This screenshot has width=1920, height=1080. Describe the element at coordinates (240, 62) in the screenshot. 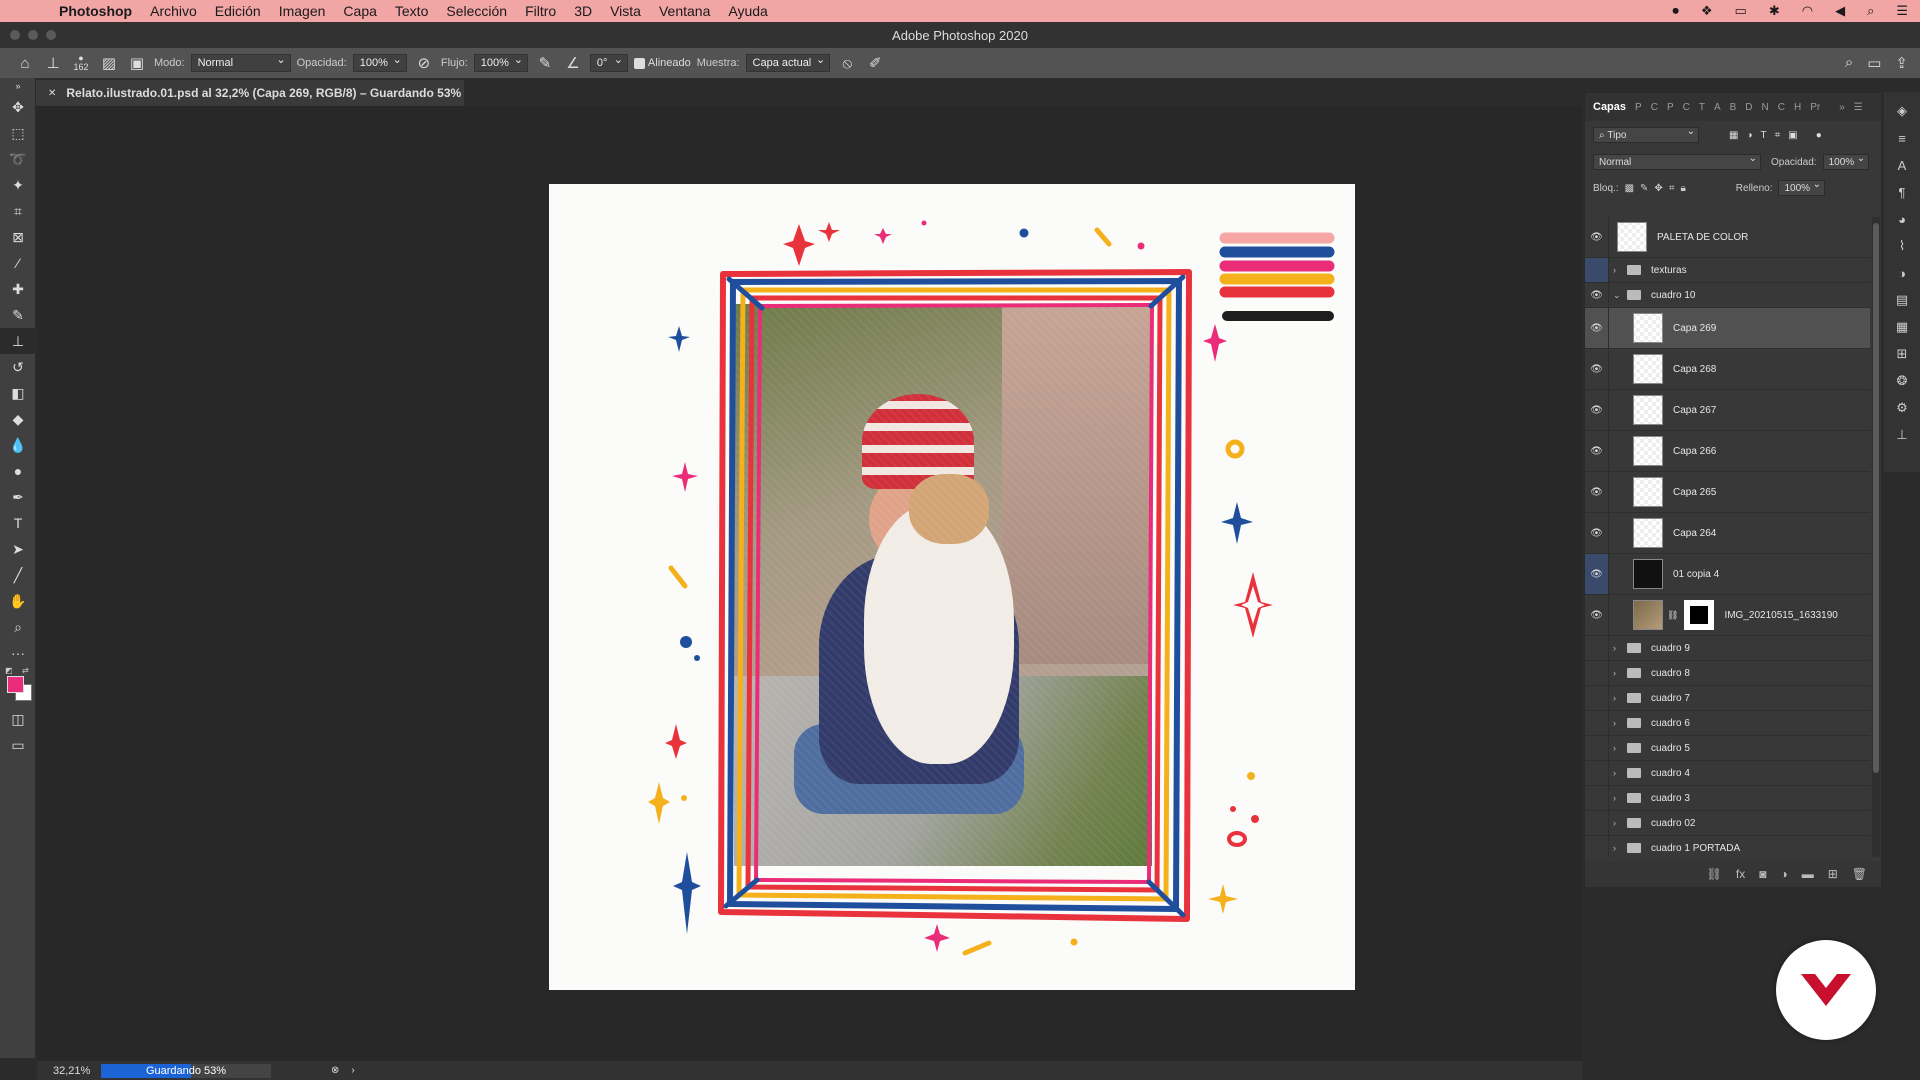

I see `mode-select: Normal` at that location.